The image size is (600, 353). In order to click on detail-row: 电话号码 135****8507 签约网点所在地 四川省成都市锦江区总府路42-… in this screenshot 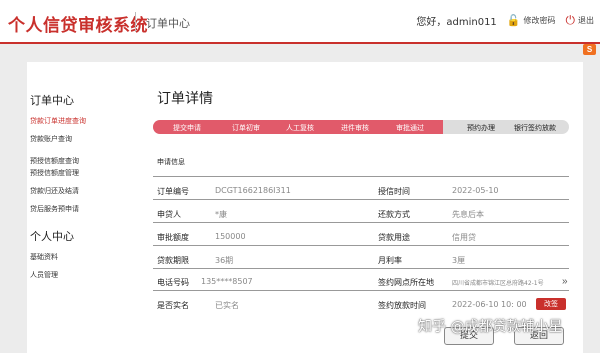, I will do `click(361, 281)`.